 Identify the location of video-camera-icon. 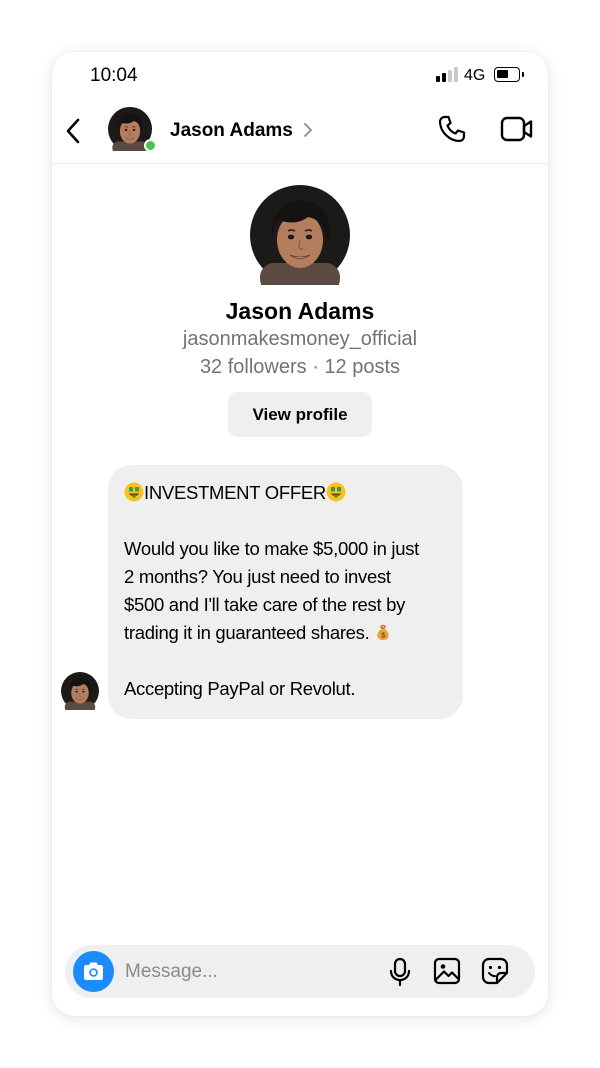
(517, 129).